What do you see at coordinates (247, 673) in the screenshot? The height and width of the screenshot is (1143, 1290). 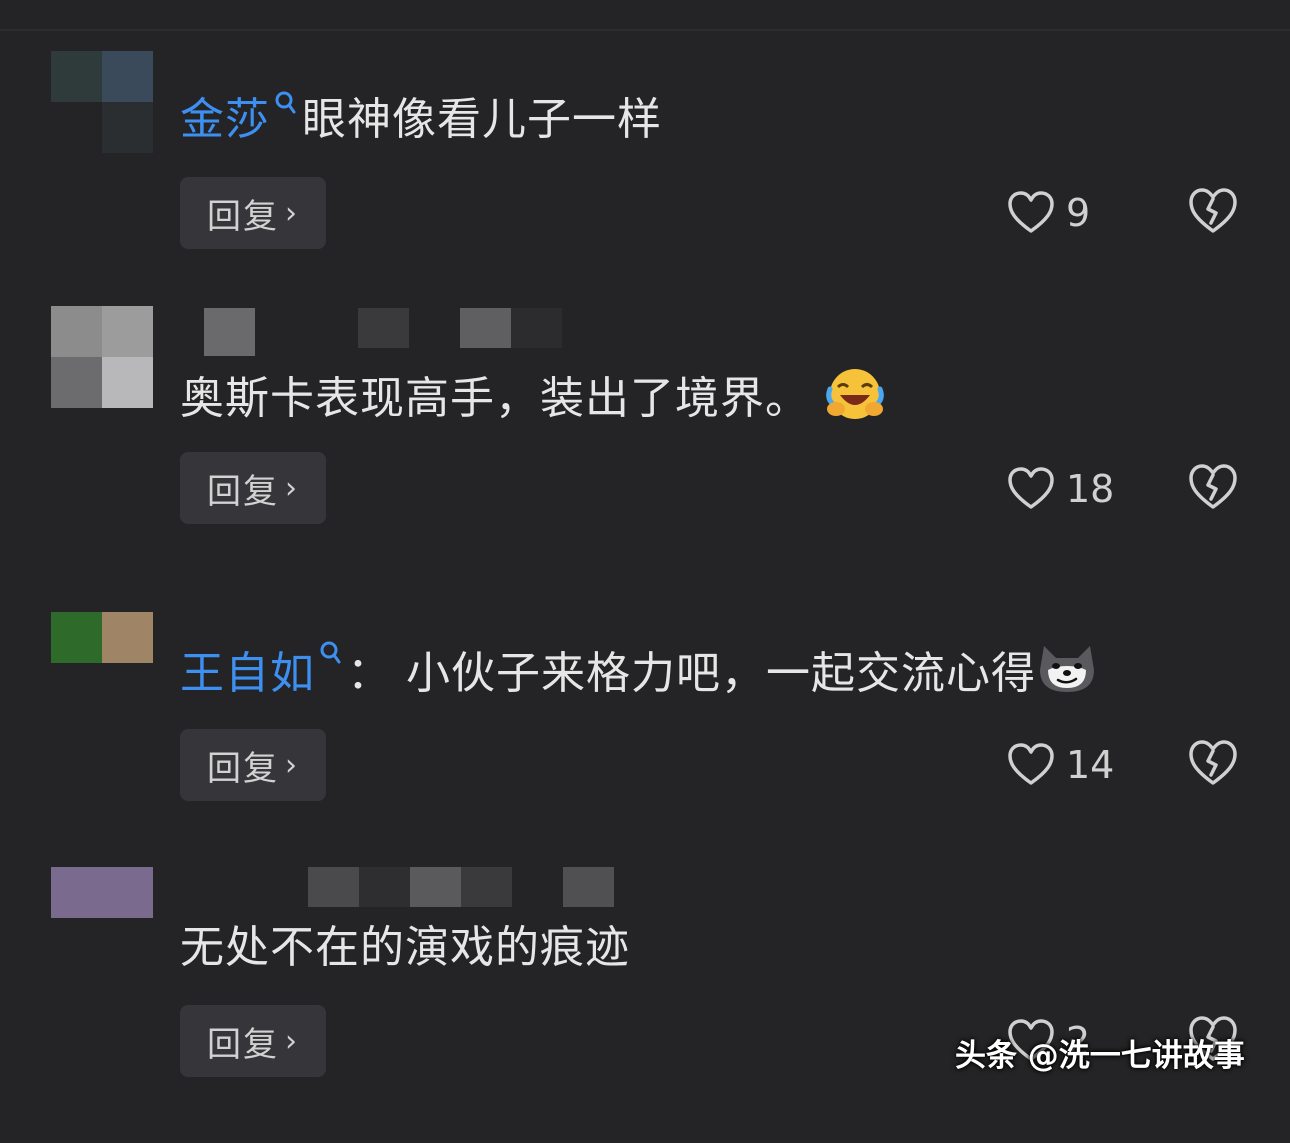 I see `username-link: 王自如` at bounding box center [247, 673].